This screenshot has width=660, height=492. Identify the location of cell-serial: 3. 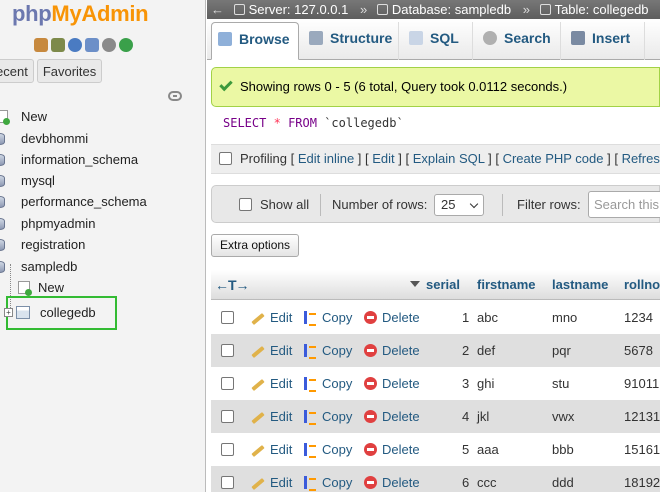
(465, 383).